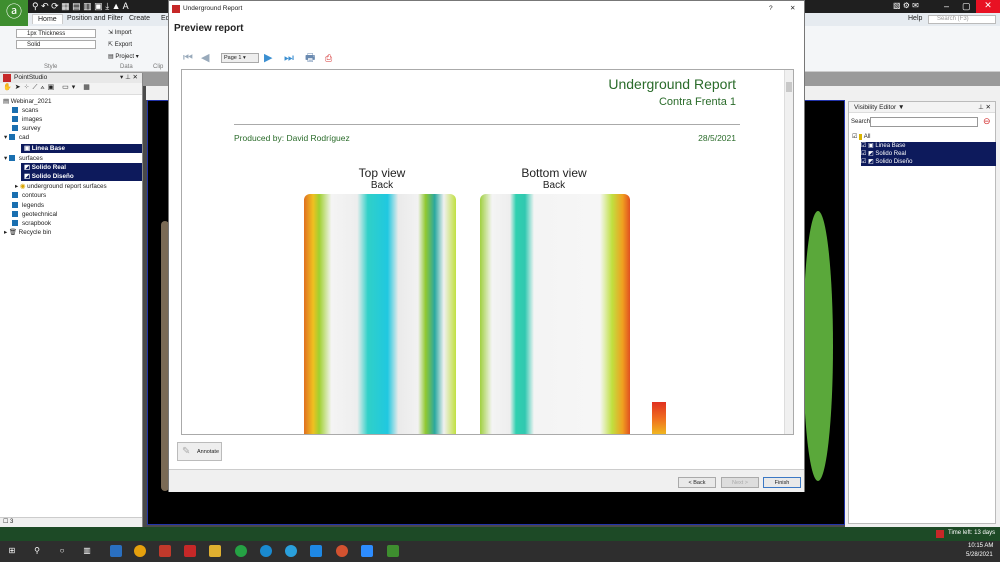 The height and width of the screenshot is (562, 1000). What do you see at coordinates (188, 58) in the screenshot?
I see `first-page-button: ⏮` at bounding box center [188, 58].